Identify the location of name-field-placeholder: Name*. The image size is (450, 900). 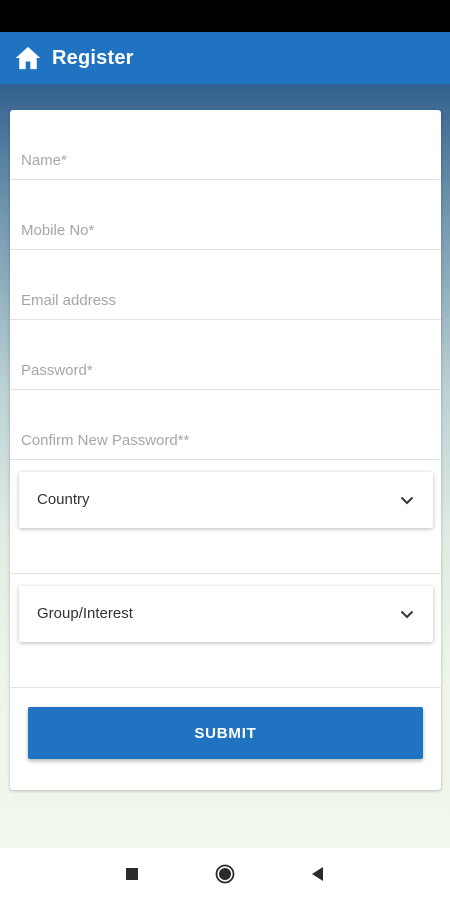
(44, 160).